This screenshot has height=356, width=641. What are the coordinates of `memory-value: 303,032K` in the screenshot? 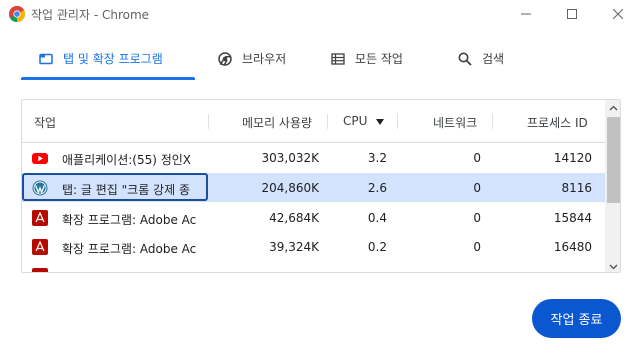 It's located at (290, 158).